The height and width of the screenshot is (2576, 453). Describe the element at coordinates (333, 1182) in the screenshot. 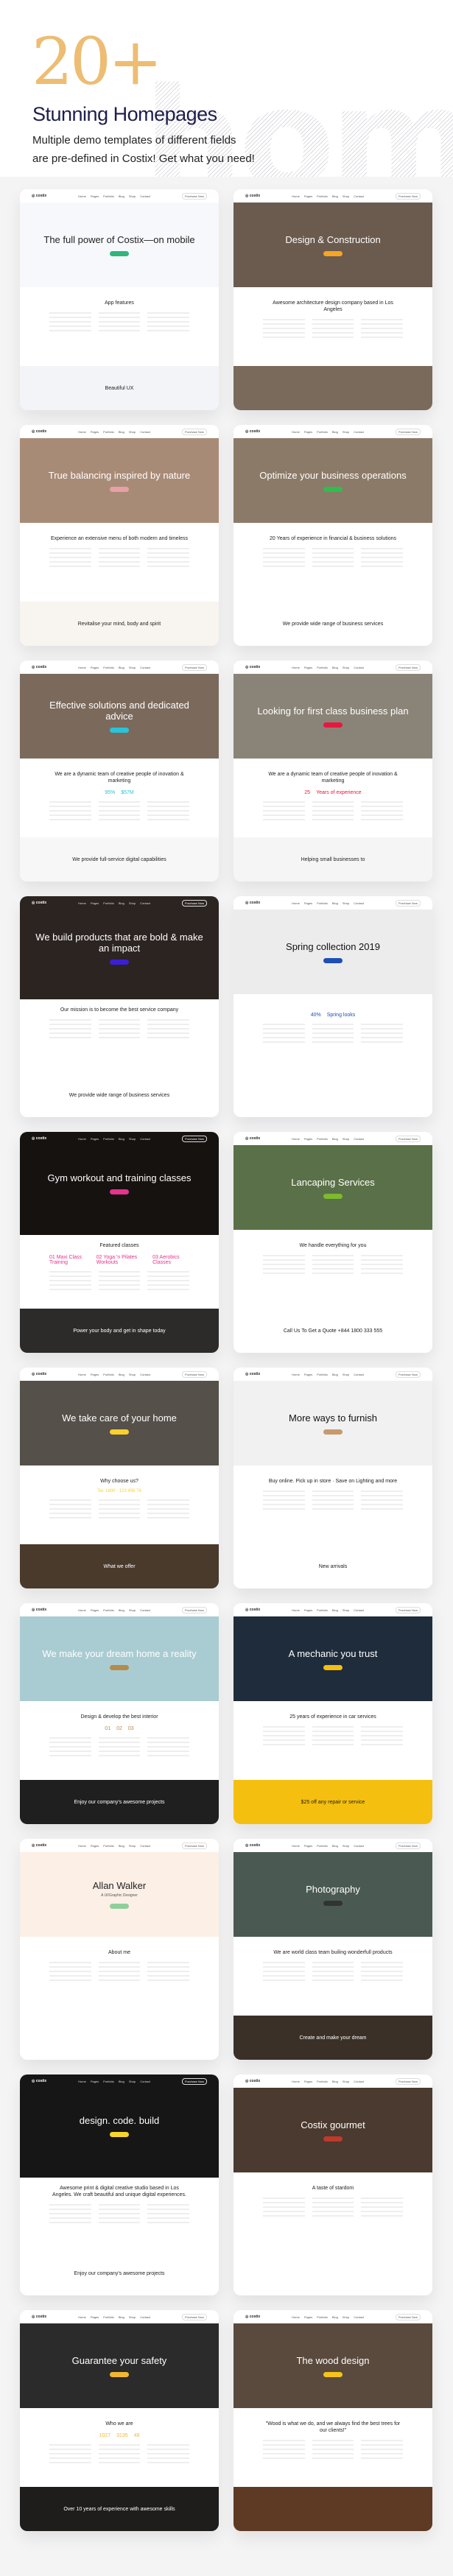

I see `demo-hero-title: Lancaping Services` at that location.